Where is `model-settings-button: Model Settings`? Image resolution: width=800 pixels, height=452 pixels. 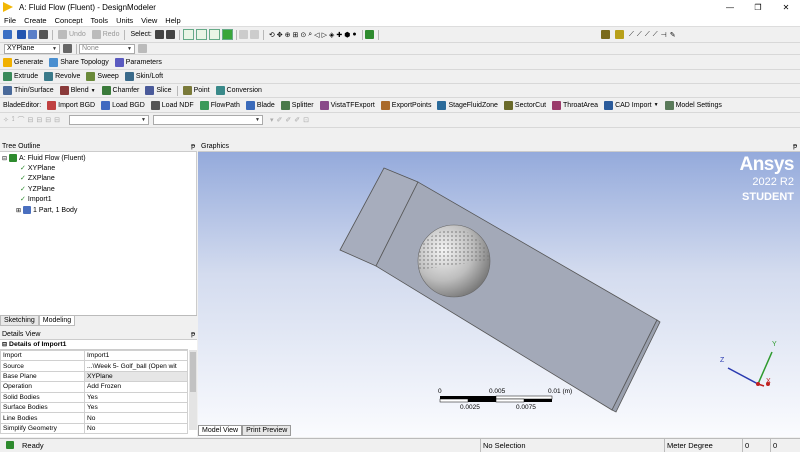
model-settings-button: Model Settings is located at coordinates (693, 105).